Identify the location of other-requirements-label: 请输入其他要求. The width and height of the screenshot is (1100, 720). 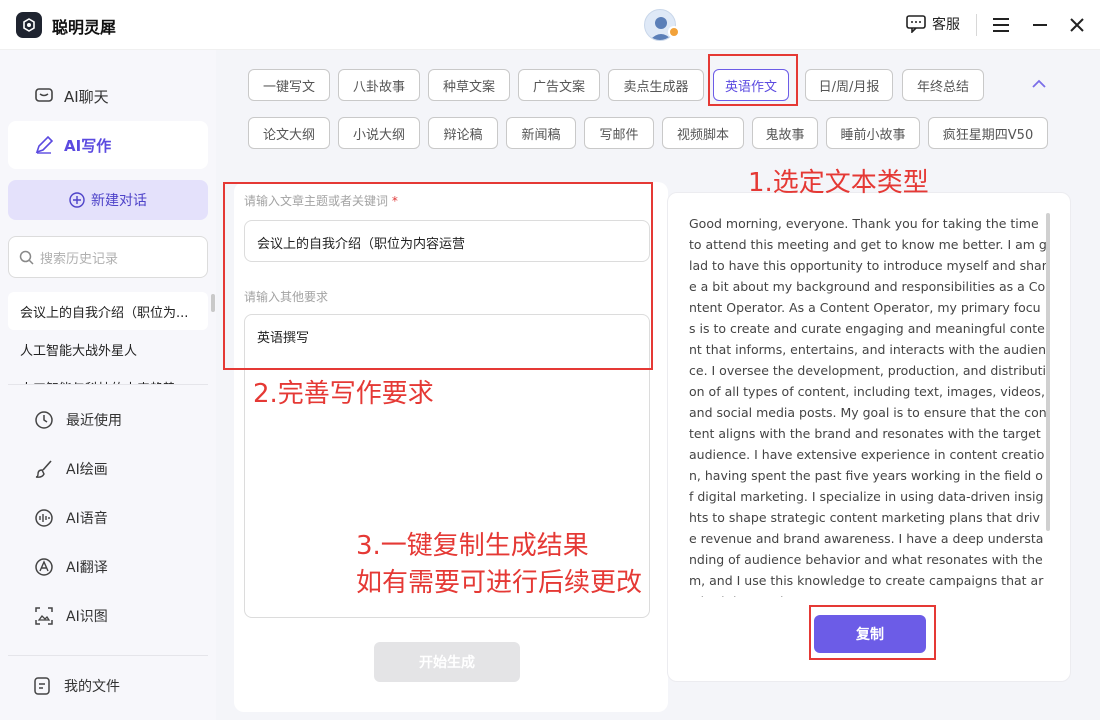
(286, 297).